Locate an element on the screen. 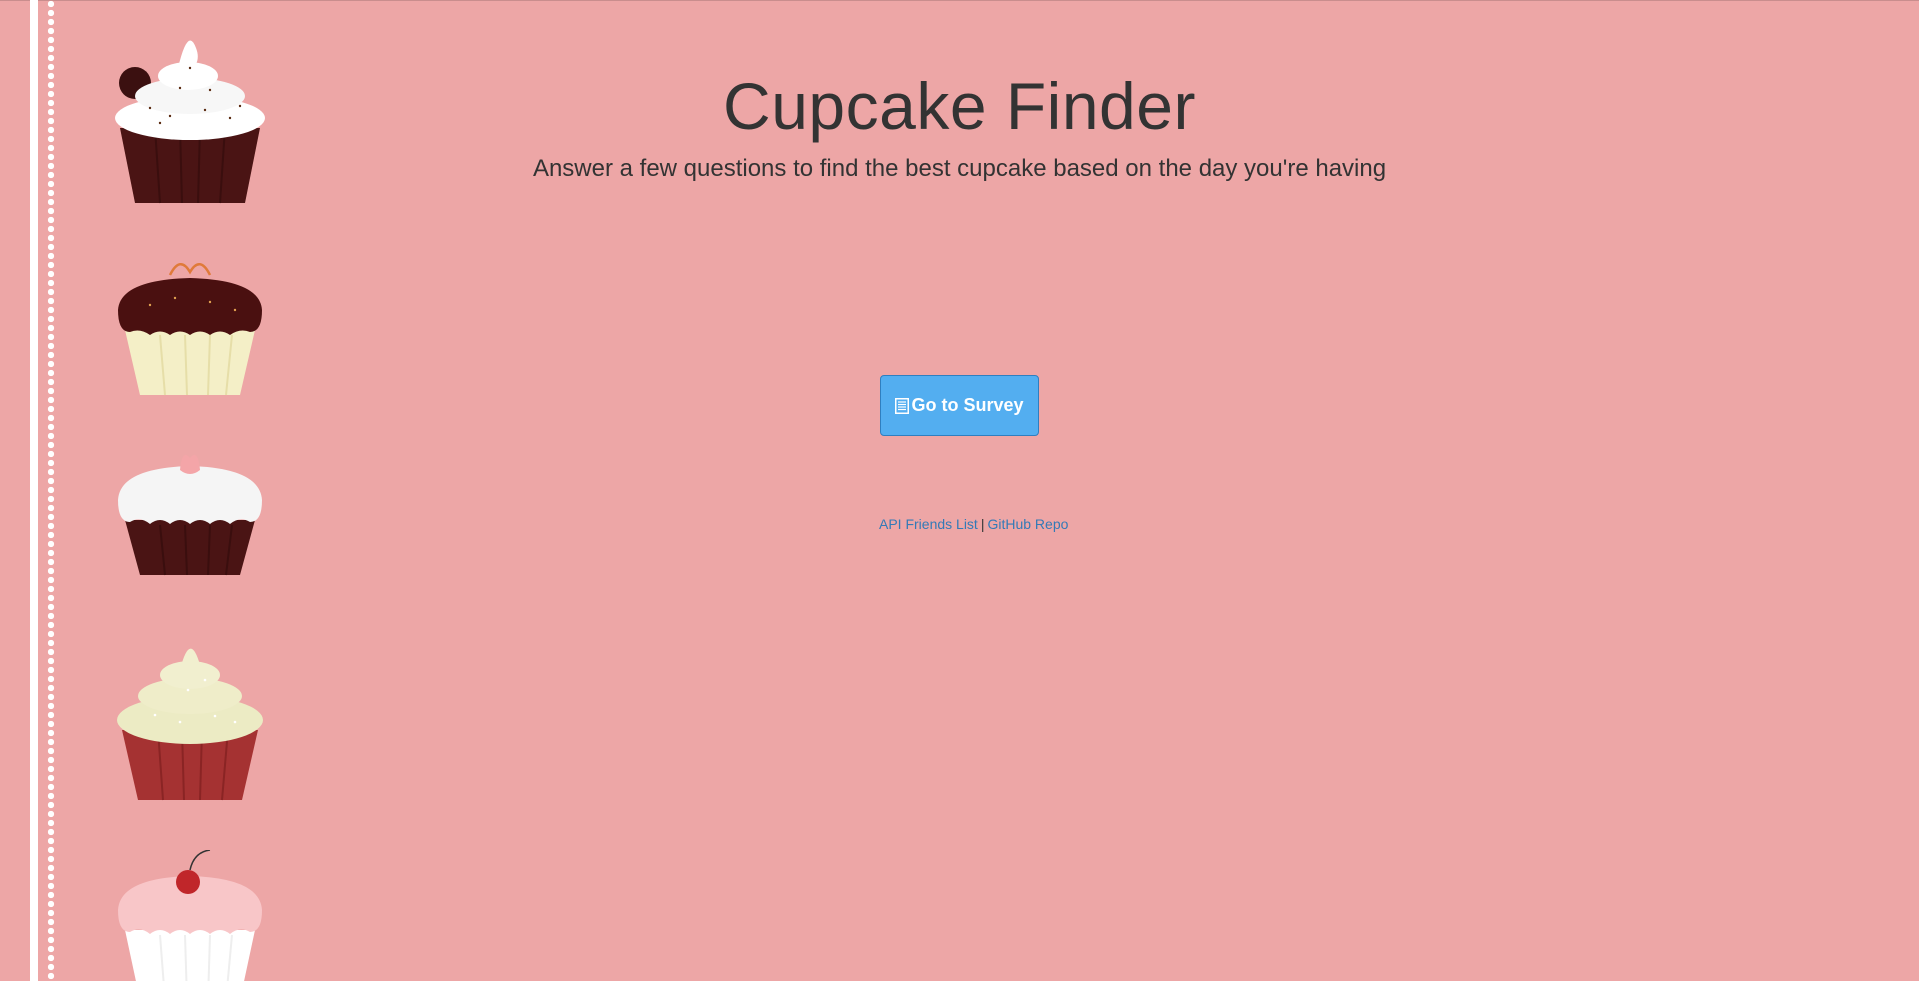  go-to-survey-button: Go to Survey is located at coordinates (959, 405).